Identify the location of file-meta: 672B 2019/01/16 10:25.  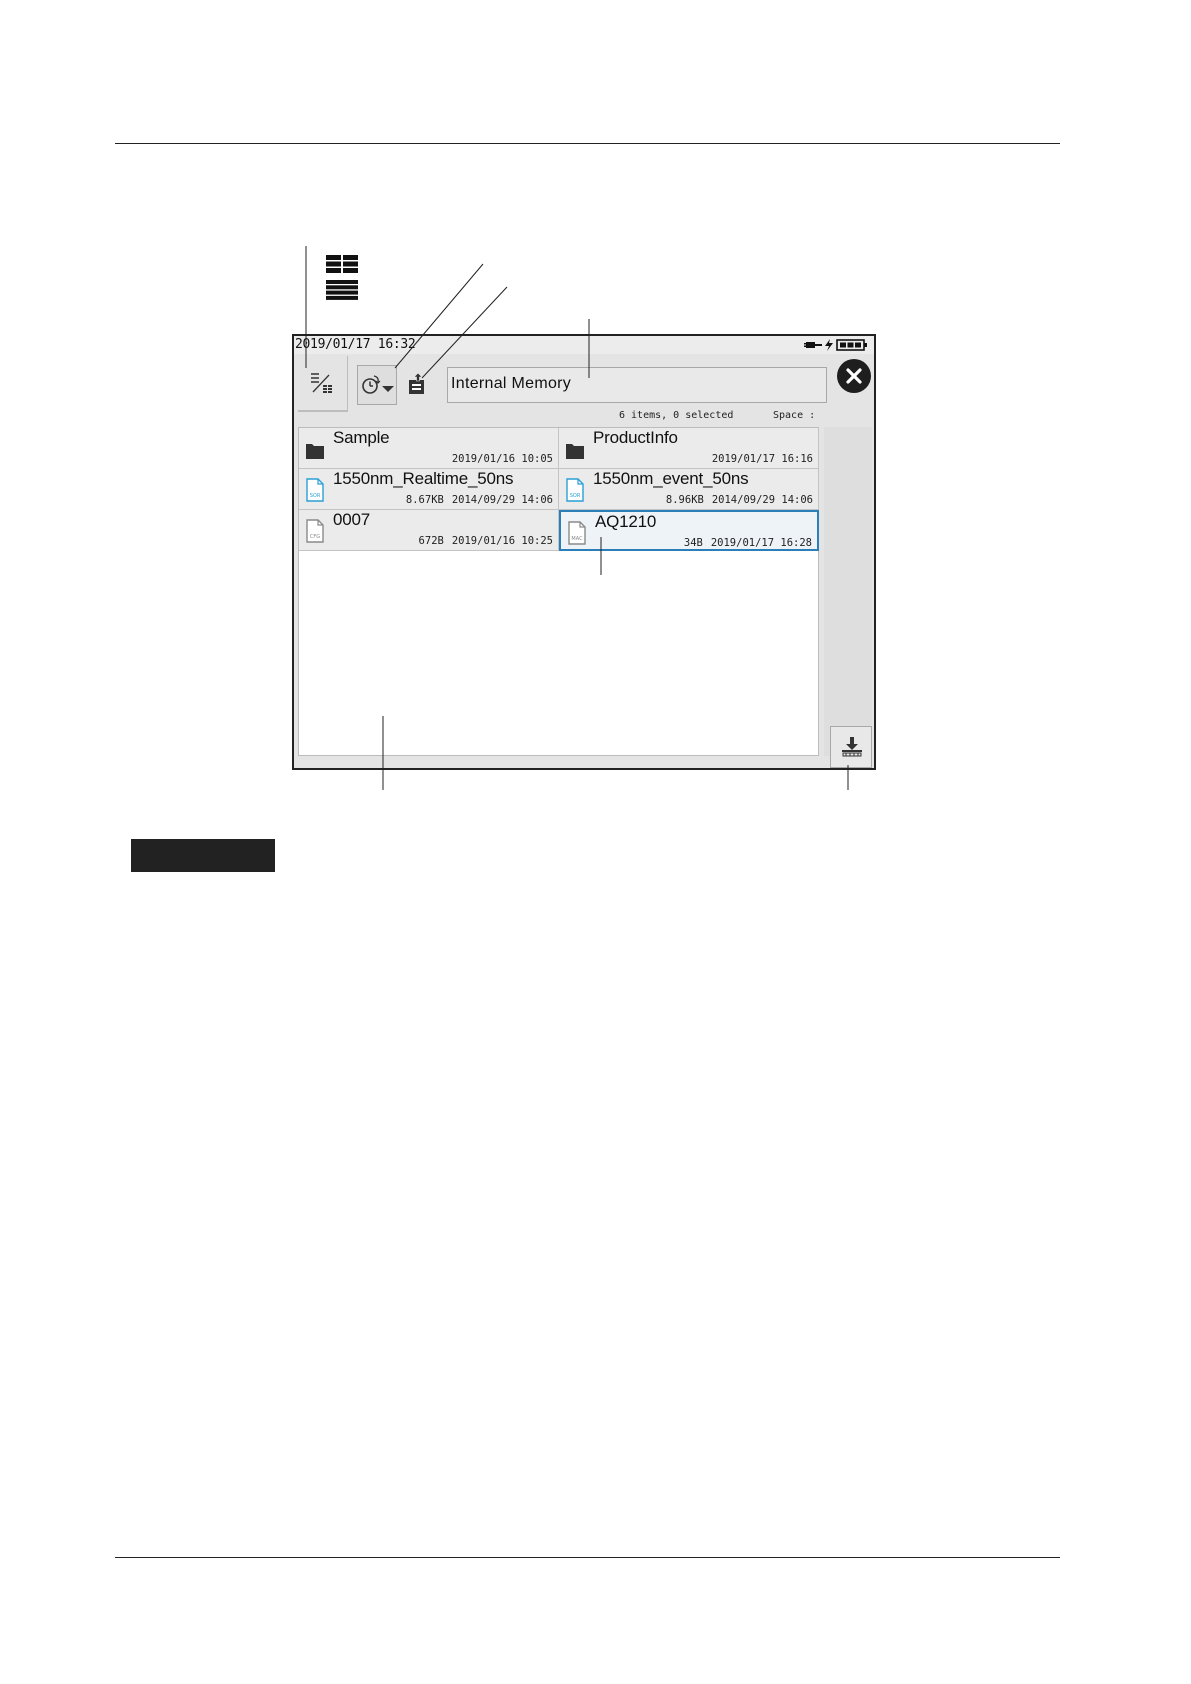
(486, 541).